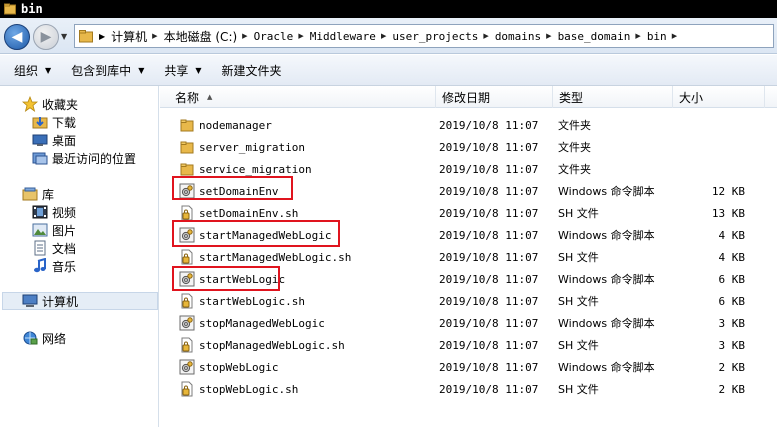  Describe the element at coordinates (443, 36) in the screenshot. I see `breadcrumb-user-projects: user_projects ▶` at that location.